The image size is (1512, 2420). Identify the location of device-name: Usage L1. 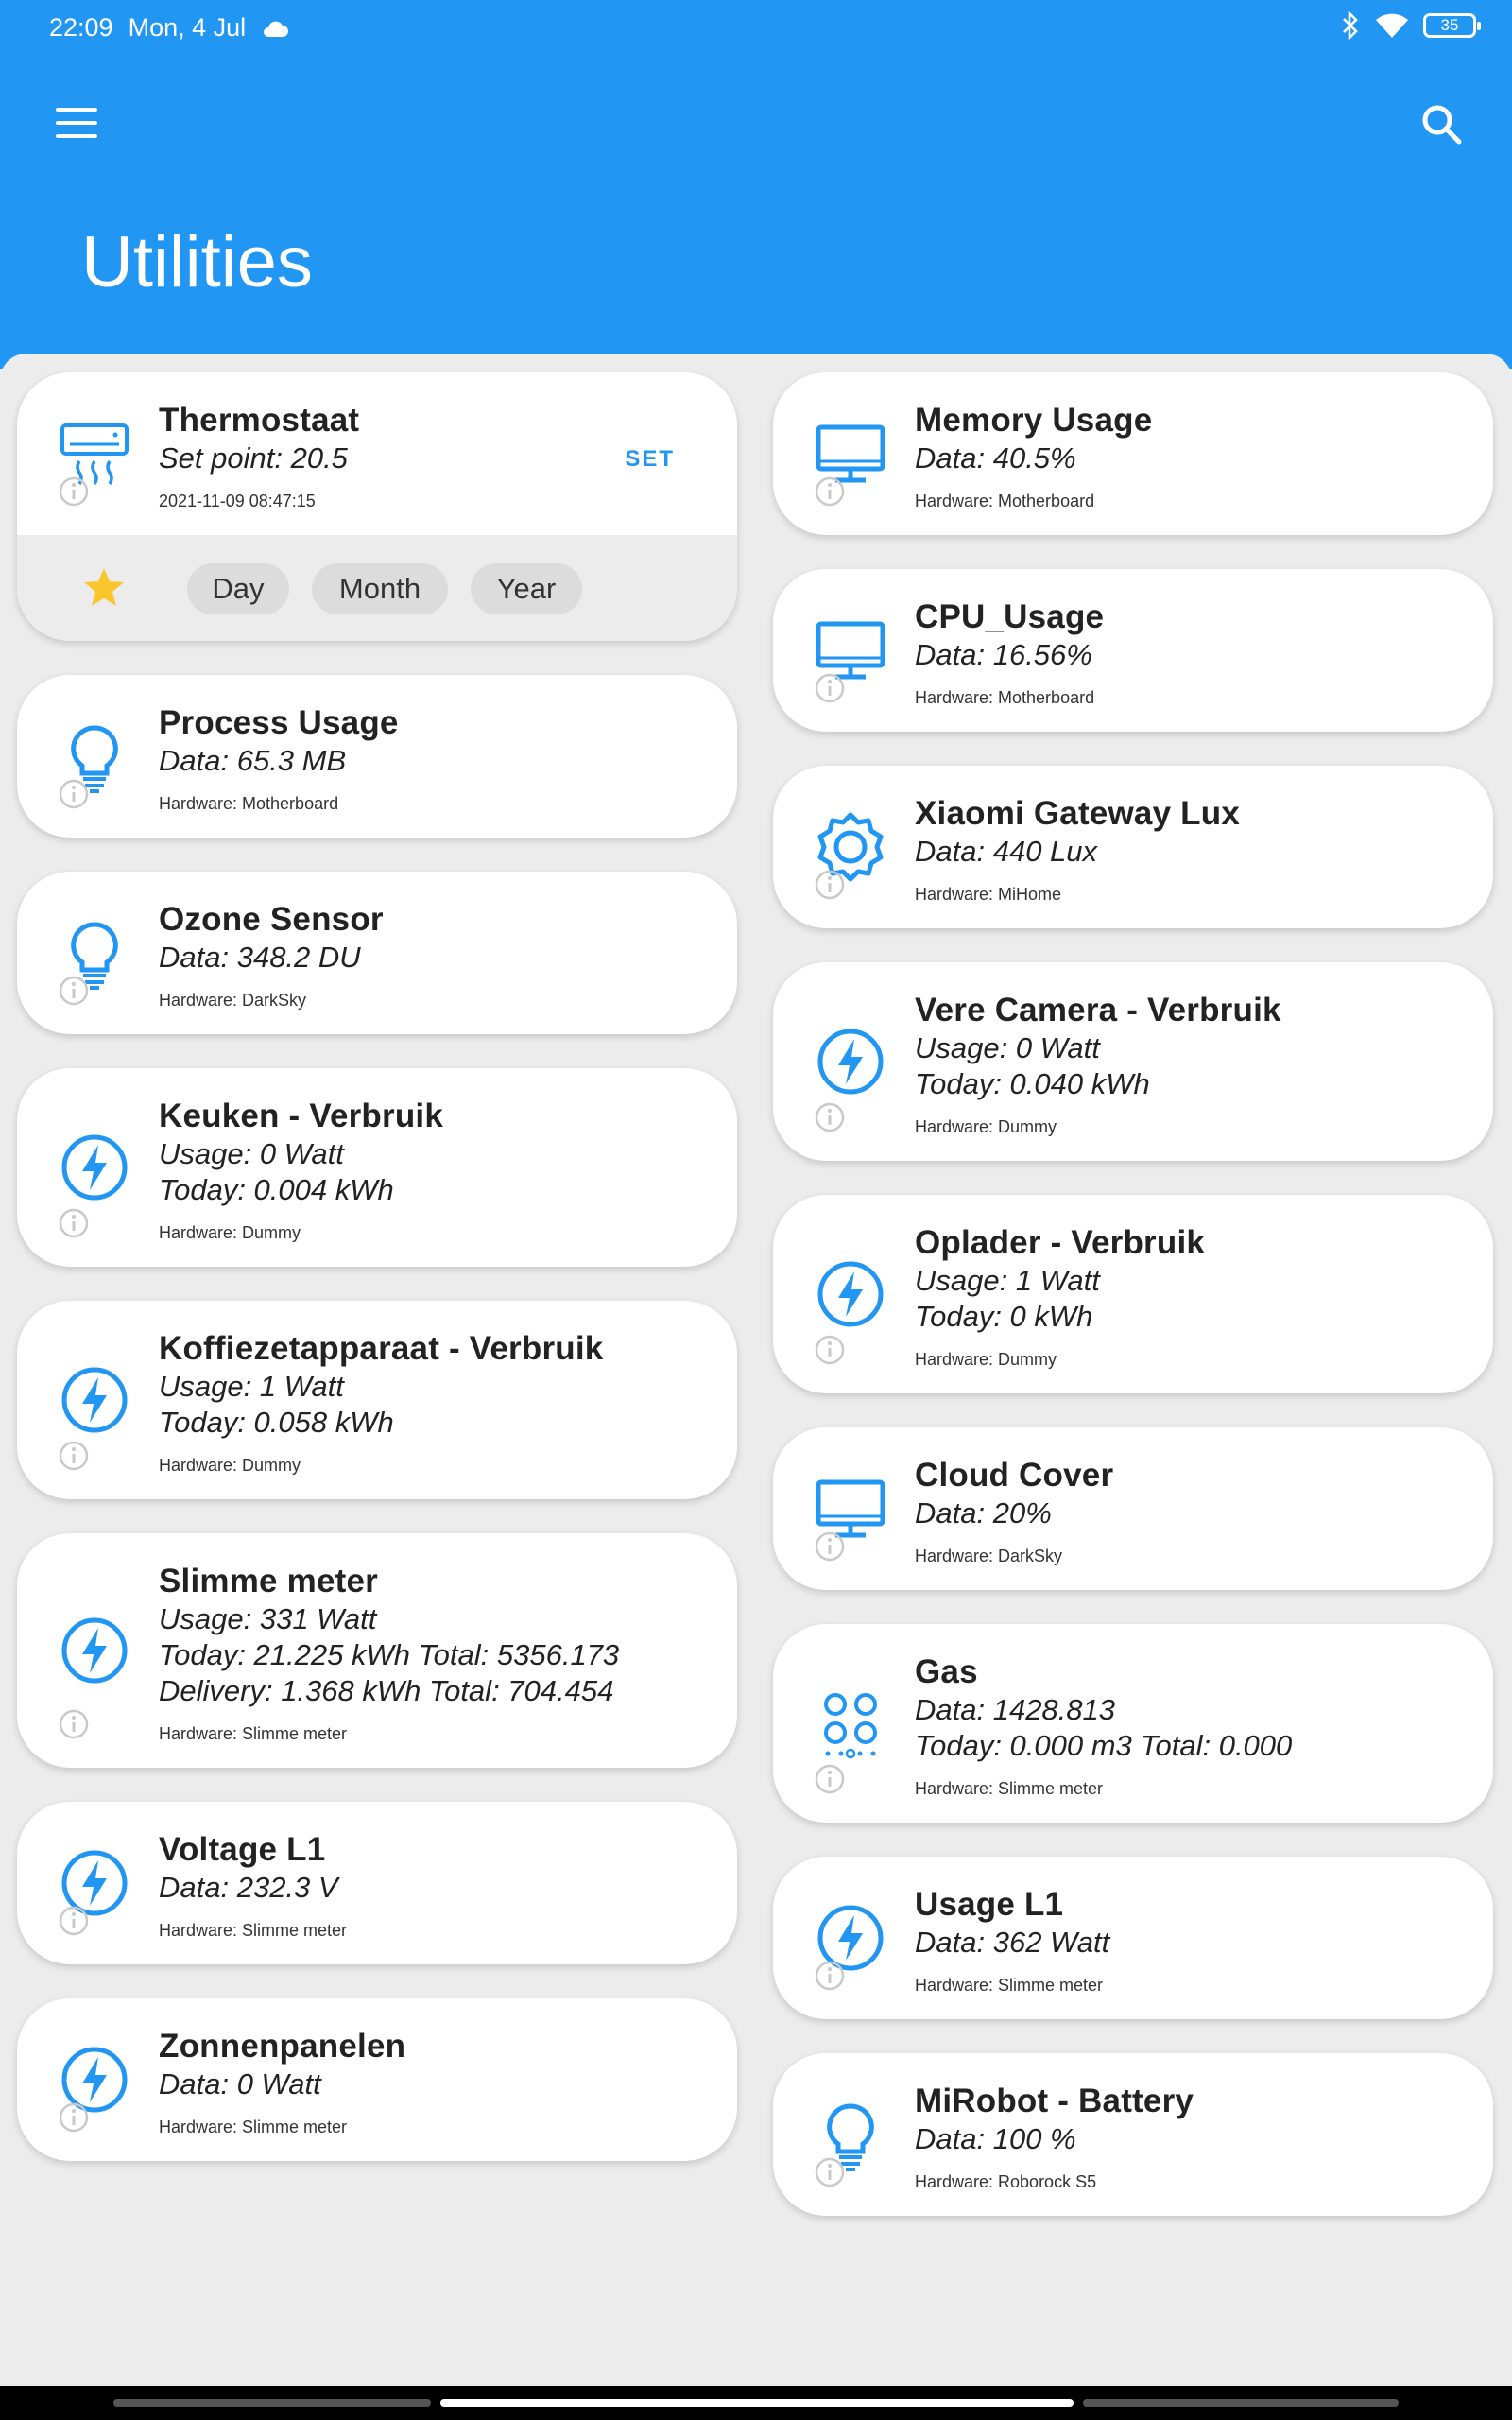
(989, 1904).